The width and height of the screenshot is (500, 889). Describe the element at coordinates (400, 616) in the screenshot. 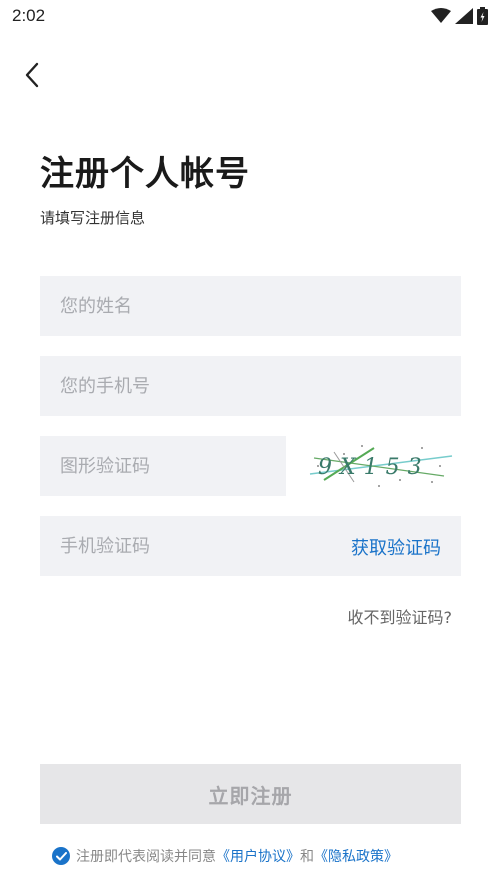

I see `no-code-link: 收不到验证码?` at that location.